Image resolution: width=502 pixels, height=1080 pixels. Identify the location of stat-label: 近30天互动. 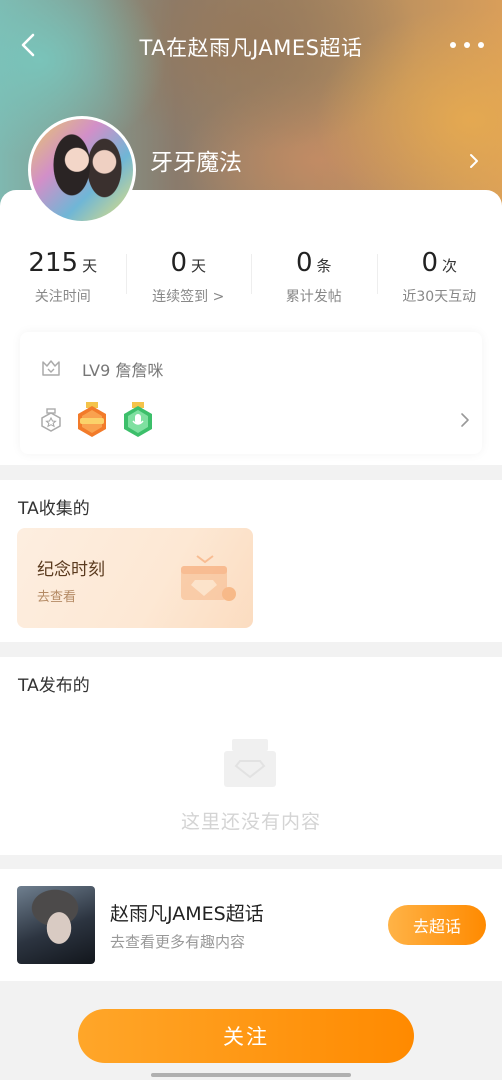
(439, 297).